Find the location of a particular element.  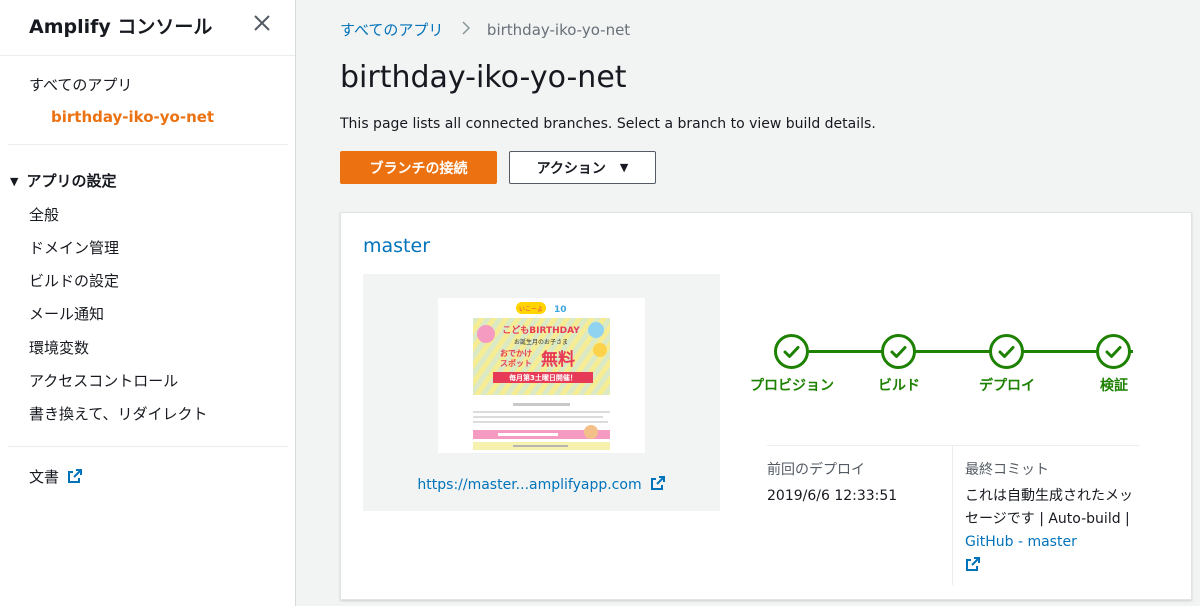

stage-verify-label: 検証 is located at coordinates (1114, 385).